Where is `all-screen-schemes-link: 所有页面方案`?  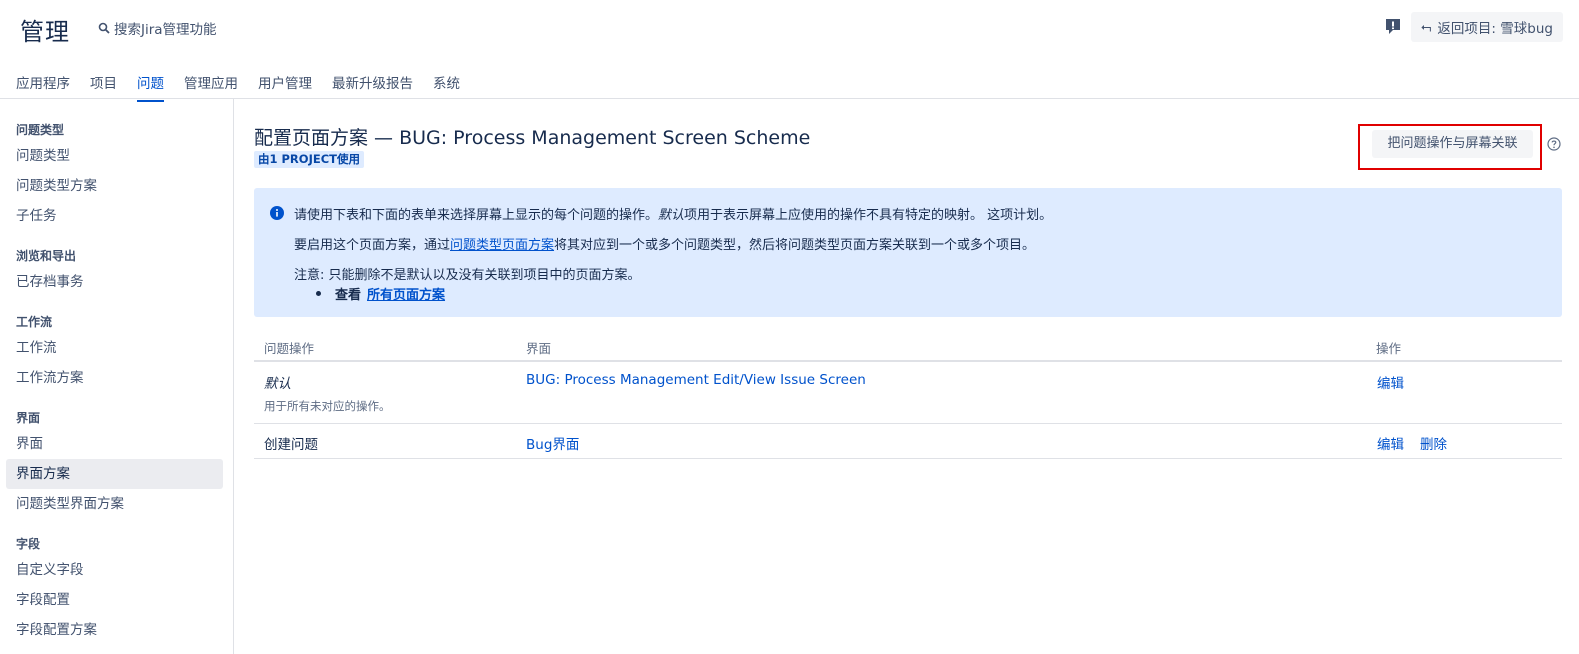 all-screen-schemes-link: 所有页面方案 is located at coordinates (406, 293).